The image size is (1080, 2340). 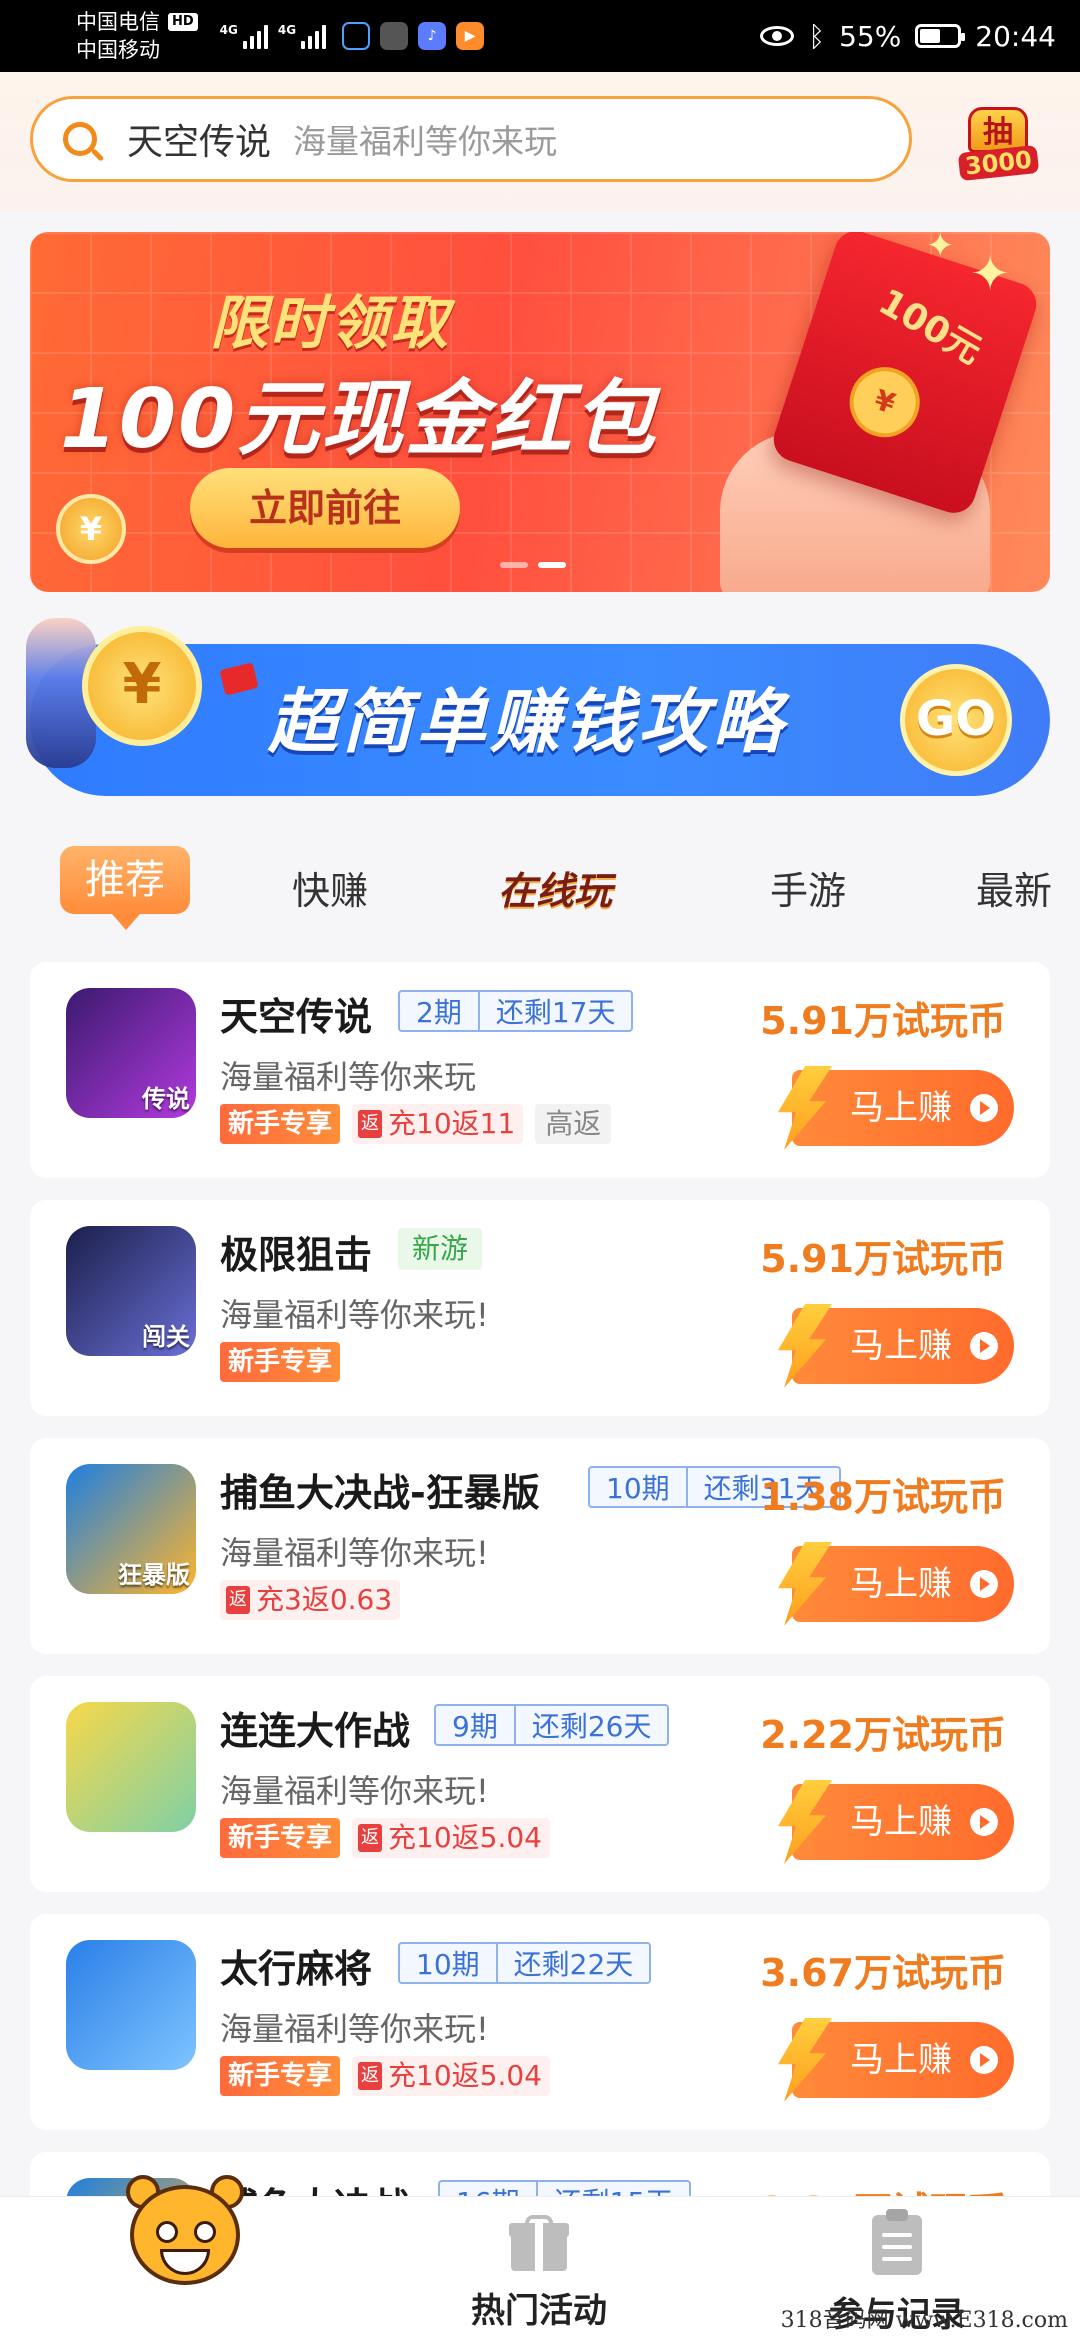 What do you see at coordinates (555, 887) in the screenshot?
I see `tab-online-play: 在线玩` at bounding box center [555, 887].